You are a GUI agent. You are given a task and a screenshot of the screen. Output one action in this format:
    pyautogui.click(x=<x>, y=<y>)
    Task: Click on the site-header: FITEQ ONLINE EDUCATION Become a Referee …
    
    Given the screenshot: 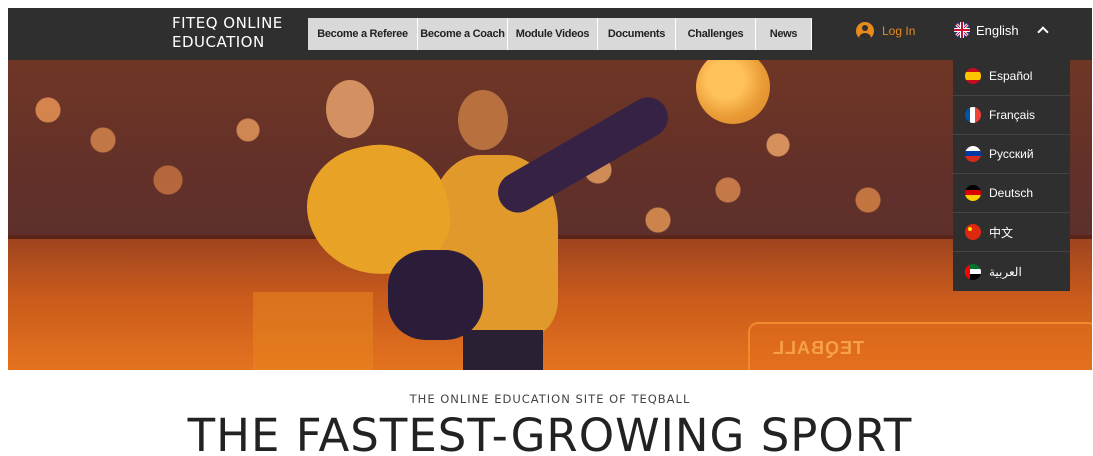 What is the action you would take?
    pyautogui.click(x=550, y=34)
    